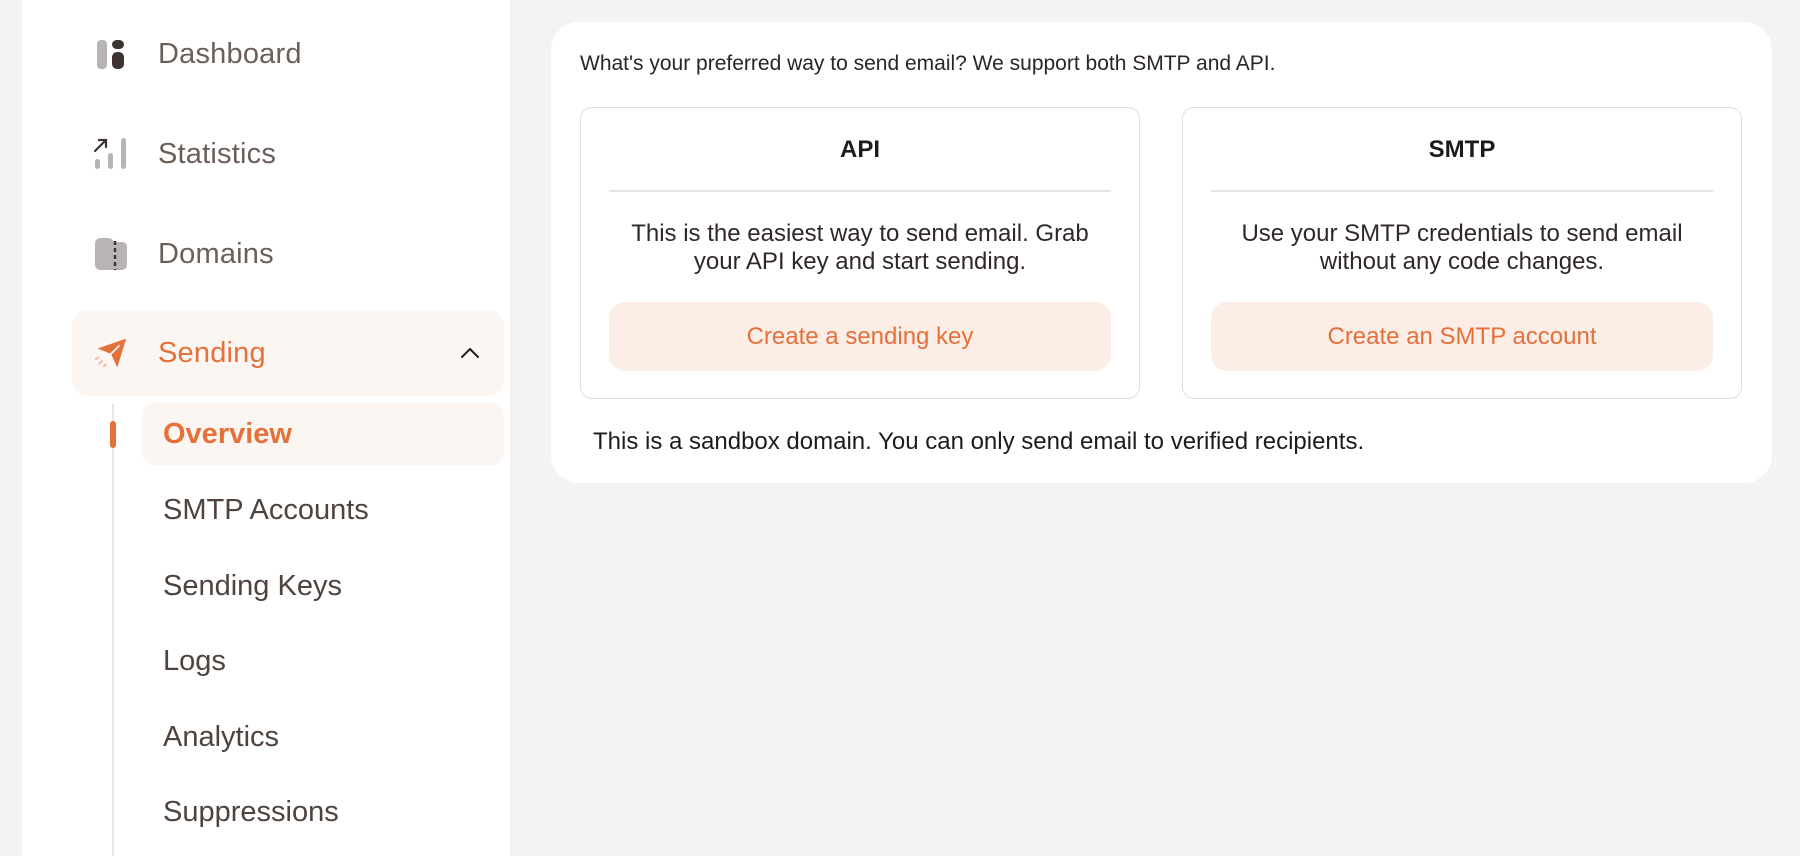 This screenshot has width=1800, height=856. Describe the element at coordinates (288, 254) in the screenshot. I see `sidebar-item-domains: Domains` at that location.